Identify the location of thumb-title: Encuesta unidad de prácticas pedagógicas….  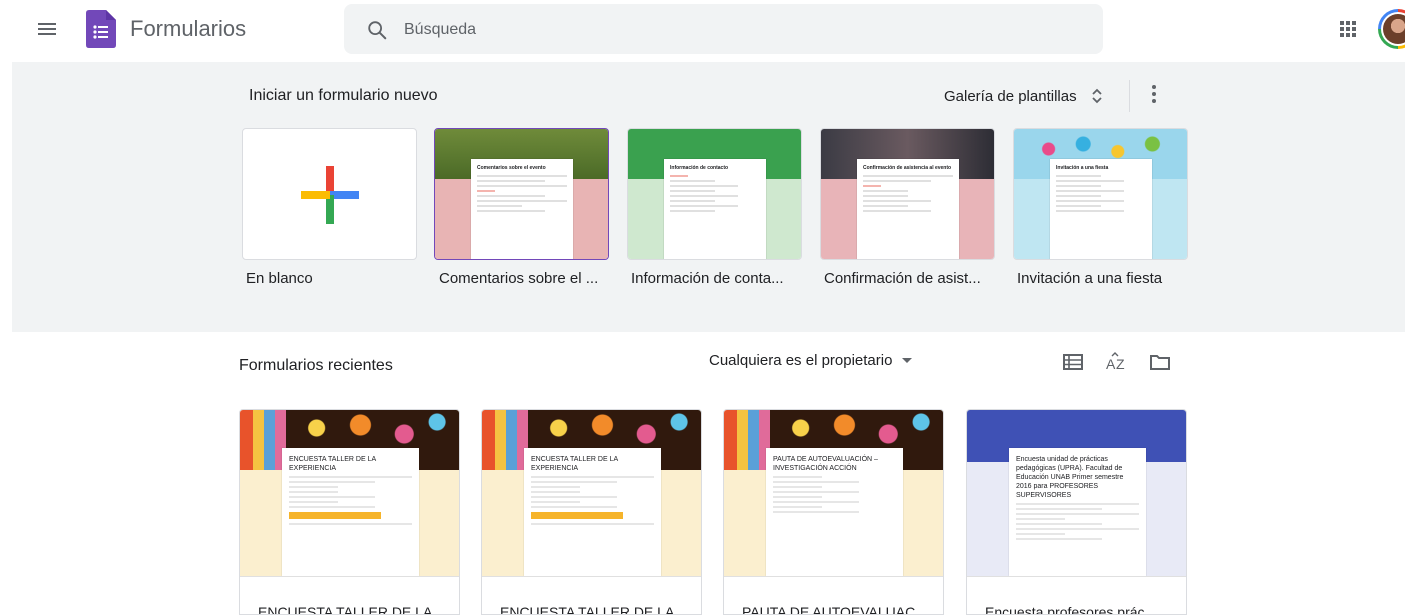
(1070, 477).